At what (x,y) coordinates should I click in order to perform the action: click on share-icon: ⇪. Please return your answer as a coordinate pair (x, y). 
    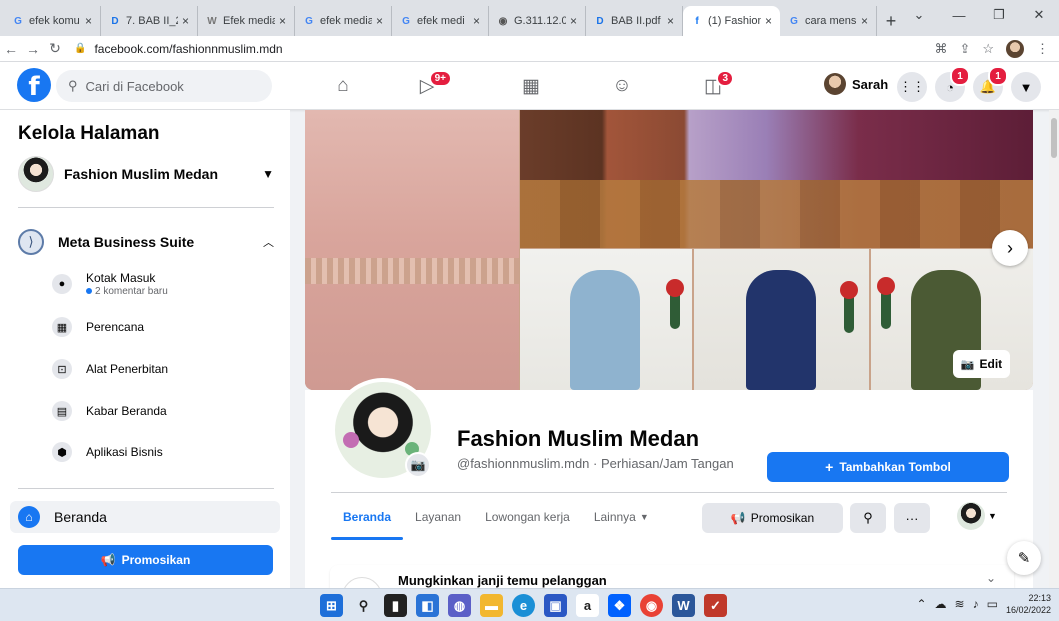
    Looking at the image, I should click on (964, 49).